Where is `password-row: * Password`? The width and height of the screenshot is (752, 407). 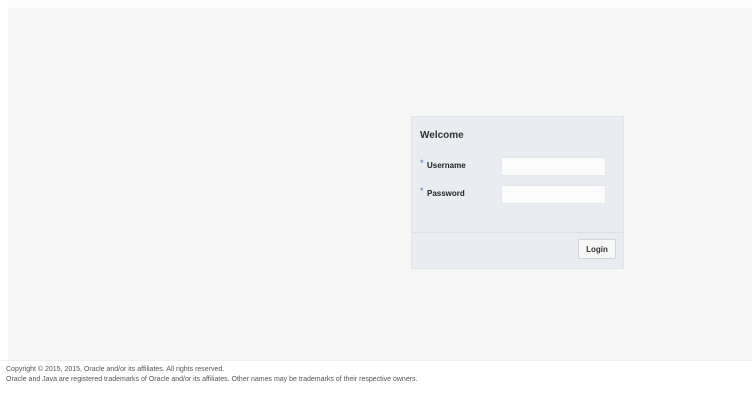 password-row: * Password is located at coordinates (520, 195).